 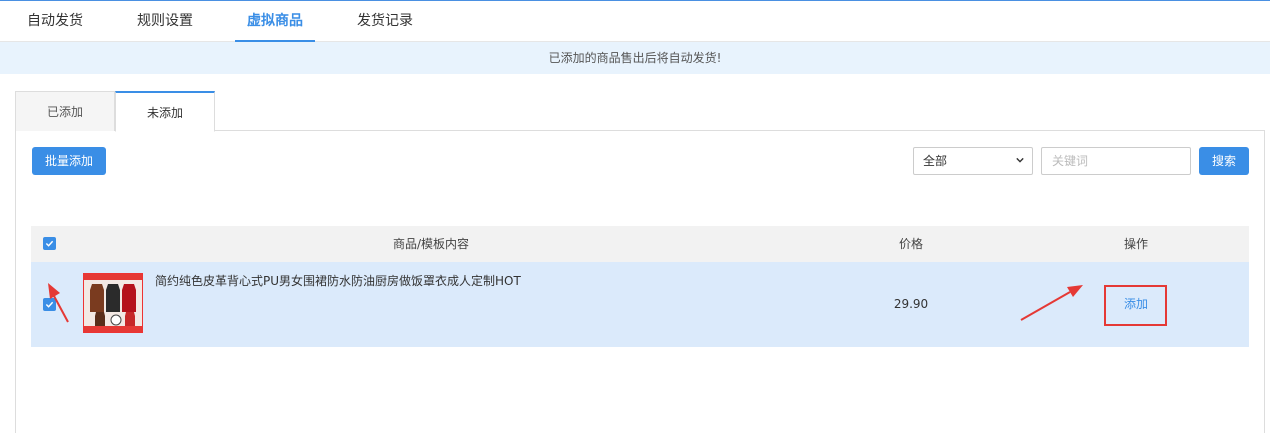 I want to click on product-price: 29.90, so click(x=911, y=304).